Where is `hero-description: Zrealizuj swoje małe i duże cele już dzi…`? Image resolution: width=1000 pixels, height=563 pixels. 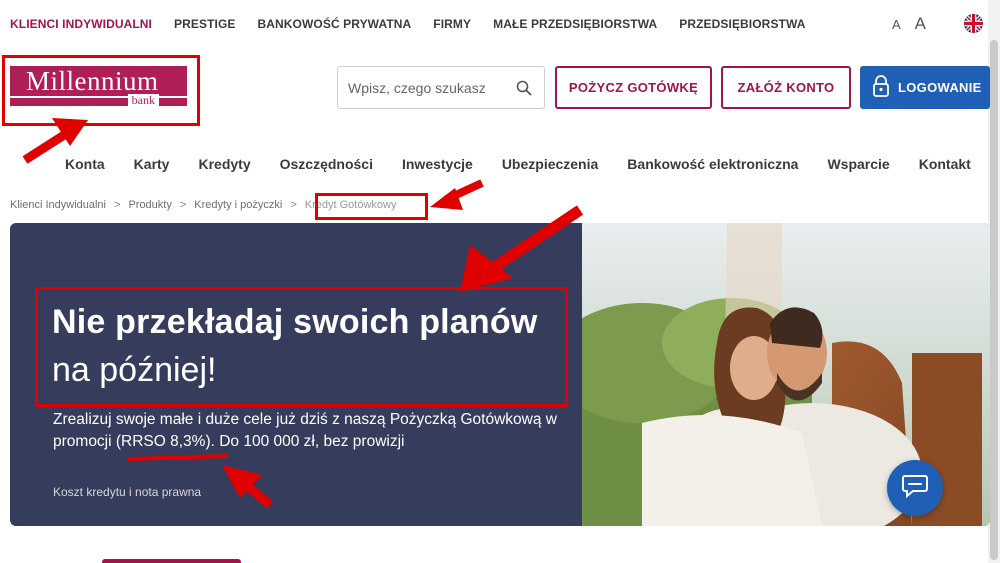
hero-description: Zrealizuj swoje małe i duże cele już dzi… is located at coordinates (305, 430).